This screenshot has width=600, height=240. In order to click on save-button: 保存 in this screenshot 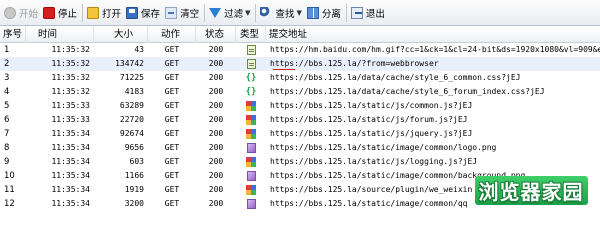, I will do `click(143, 13)`.